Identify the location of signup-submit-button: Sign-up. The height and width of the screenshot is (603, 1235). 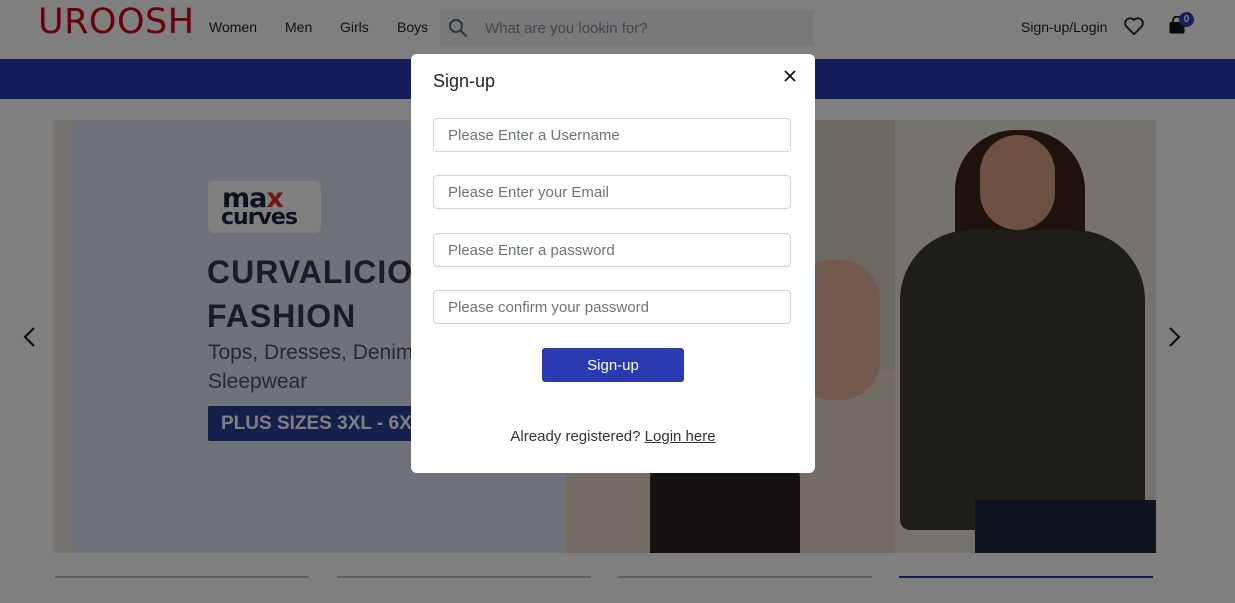
(613, 365).